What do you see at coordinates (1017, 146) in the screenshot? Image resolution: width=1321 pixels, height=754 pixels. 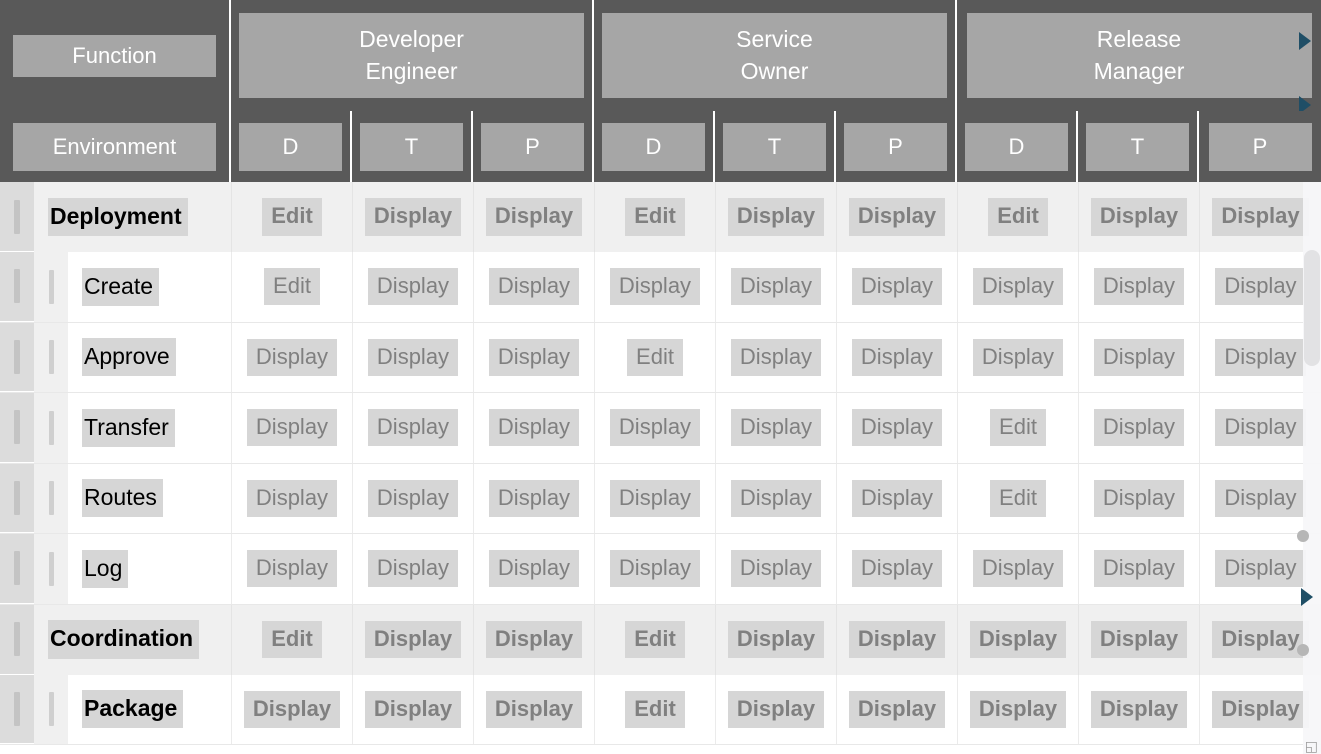 I see `header-env-release-d: D` at bounding box center [1017, 146].